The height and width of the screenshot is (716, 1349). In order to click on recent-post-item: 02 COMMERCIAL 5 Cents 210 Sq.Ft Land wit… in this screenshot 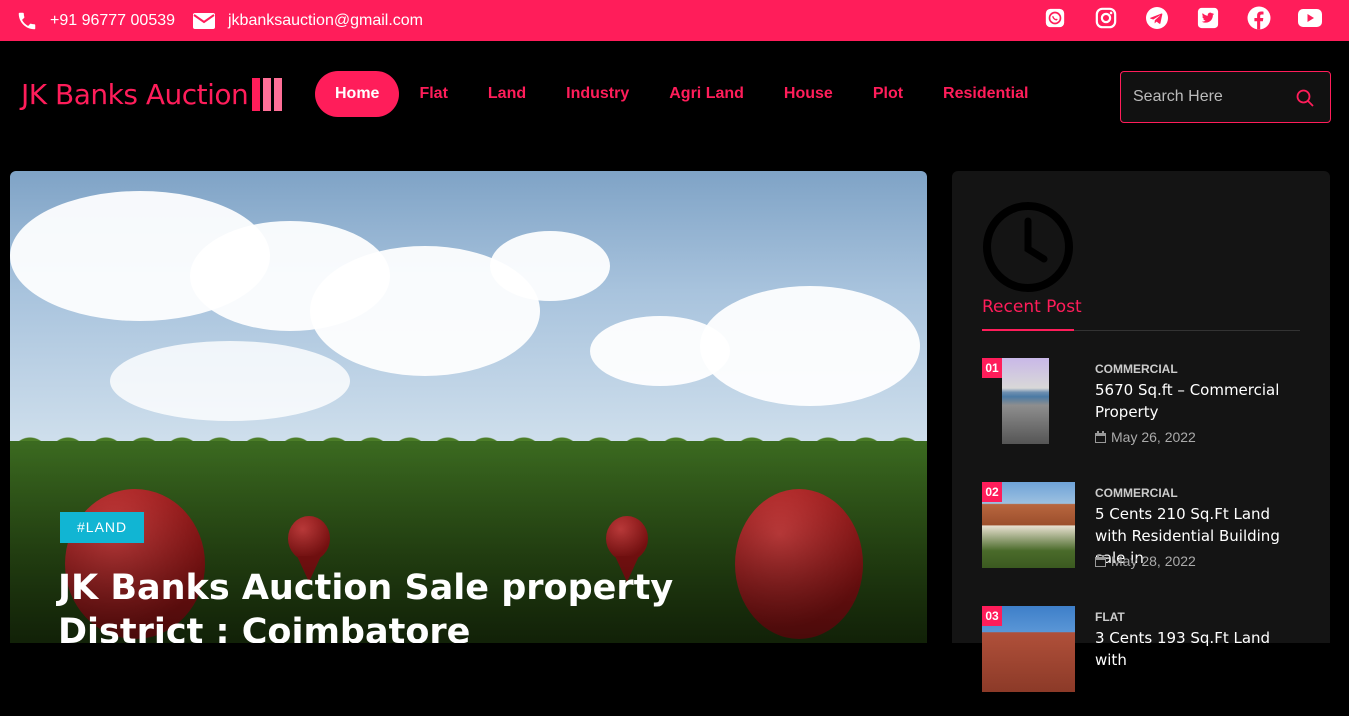, I will do `click(1141, 537)`.